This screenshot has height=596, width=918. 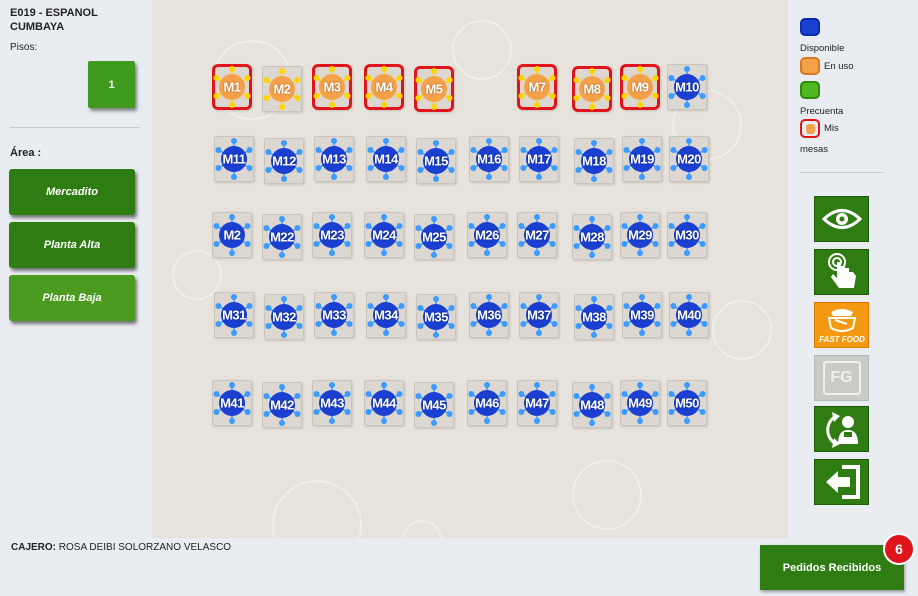 I want to click on view-button, so click(x=841, y=219).